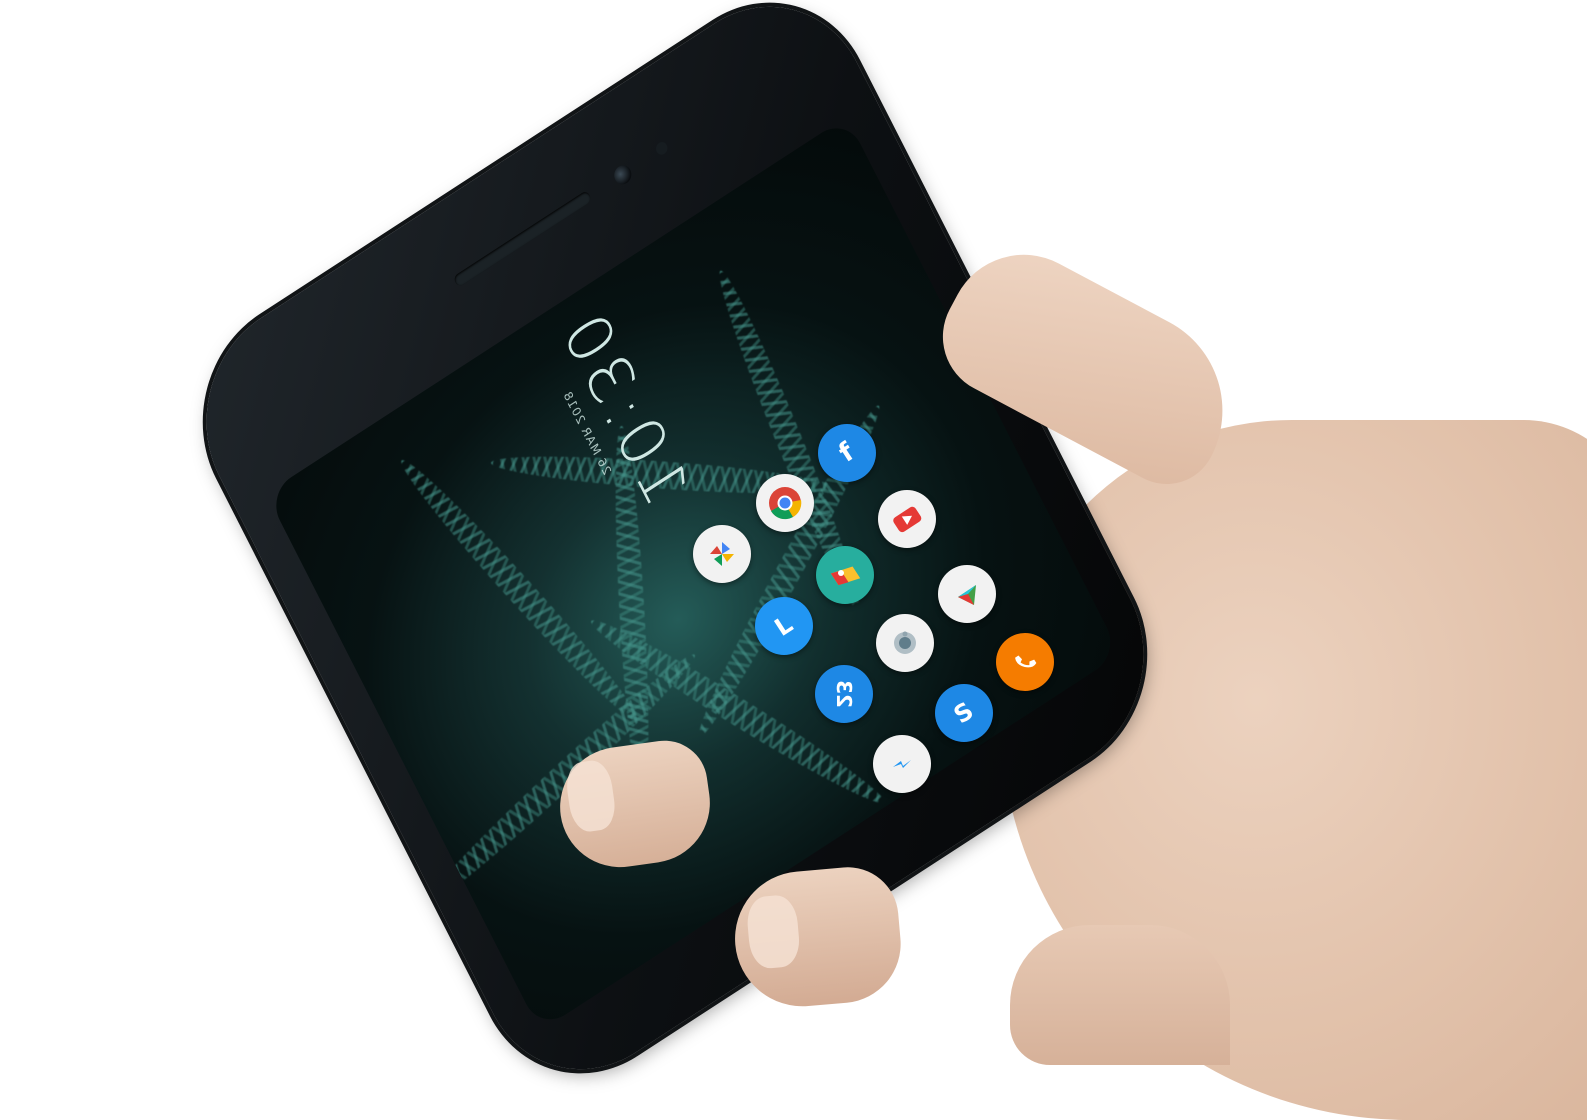 Image resolution: width=1587 pixels, height=1120 pixels. I want to click on facebook-glyph: f, so click(847, 453).